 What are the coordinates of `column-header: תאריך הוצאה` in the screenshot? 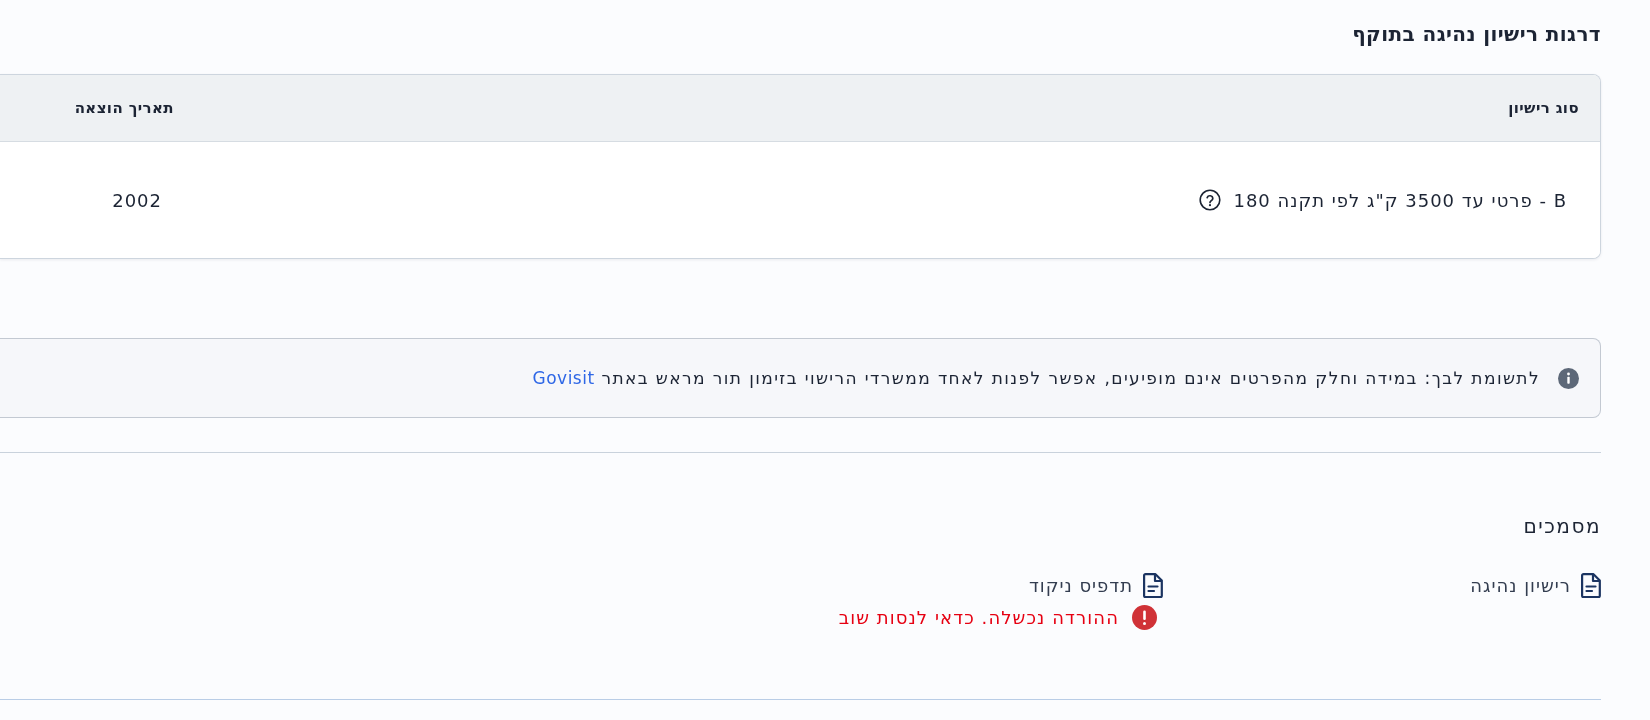 It's located at (124, 108).